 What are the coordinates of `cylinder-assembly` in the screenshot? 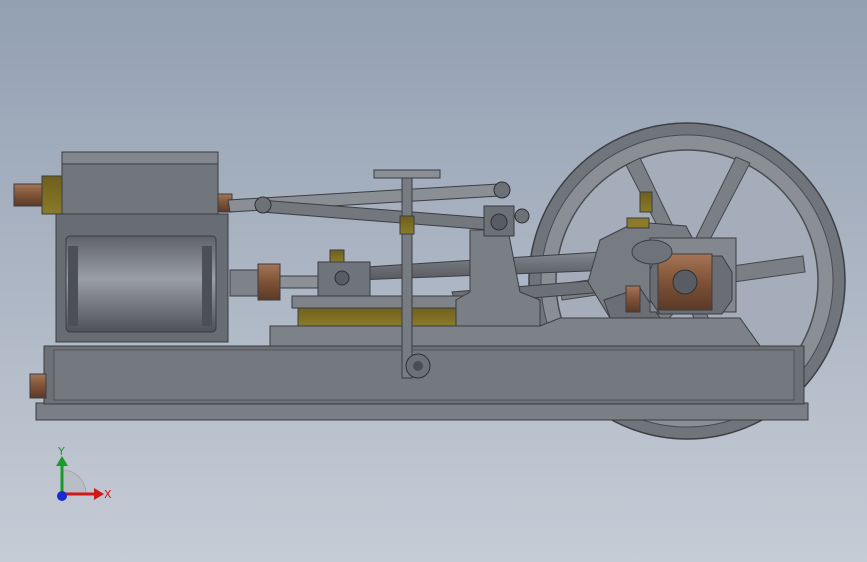 It's located at (123, 247).